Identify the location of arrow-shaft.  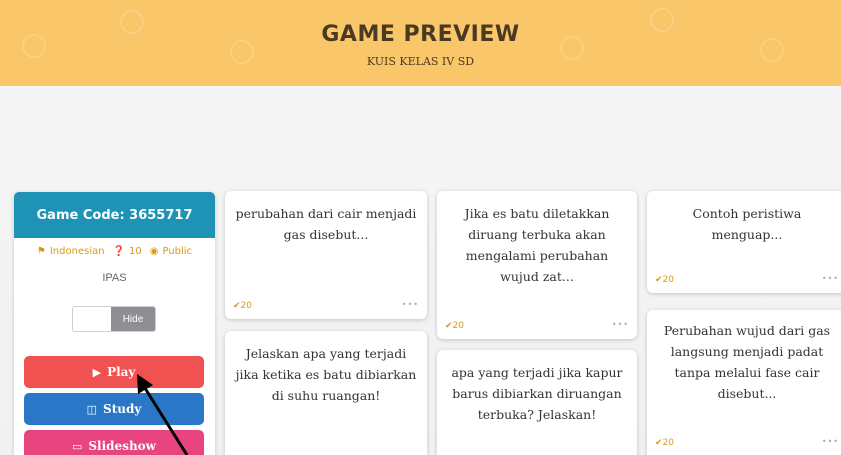
(165, 419).